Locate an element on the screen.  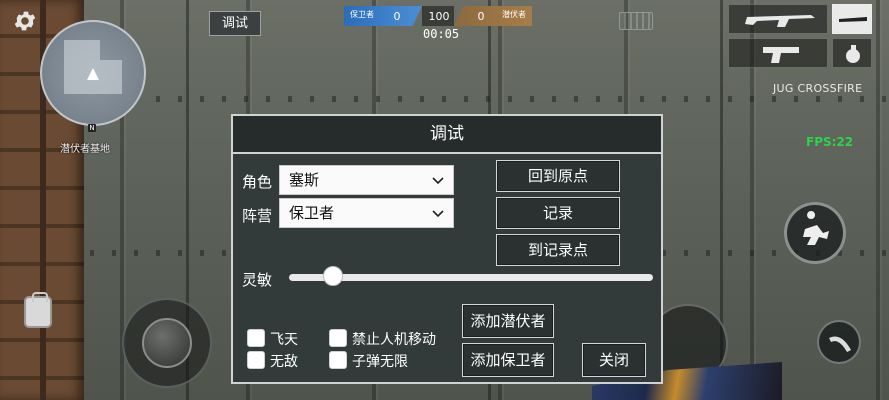
knife-attack-button is located at coordinates (839, 342).